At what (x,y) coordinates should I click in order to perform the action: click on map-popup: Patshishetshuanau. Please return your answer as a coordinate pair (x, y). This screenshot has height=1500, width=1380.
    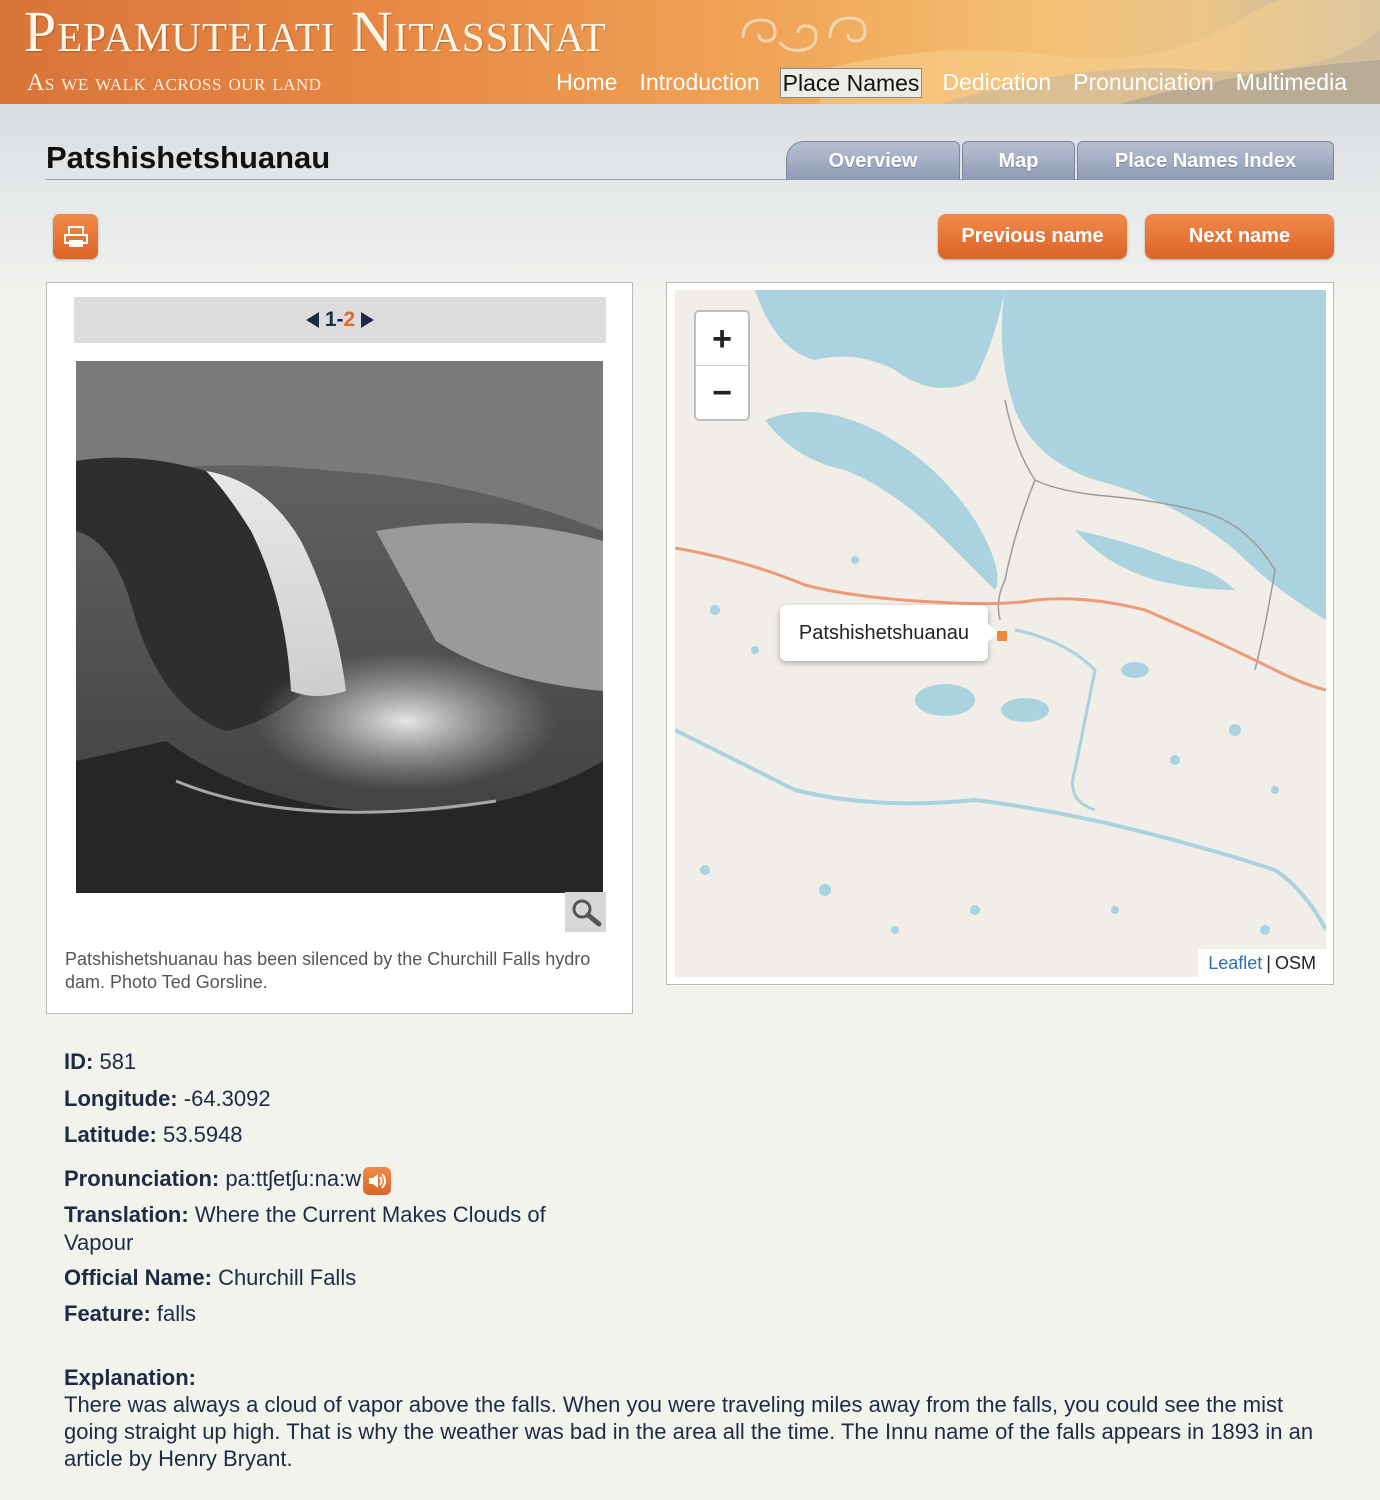
    Looking at the image, I should click on (889, 633).